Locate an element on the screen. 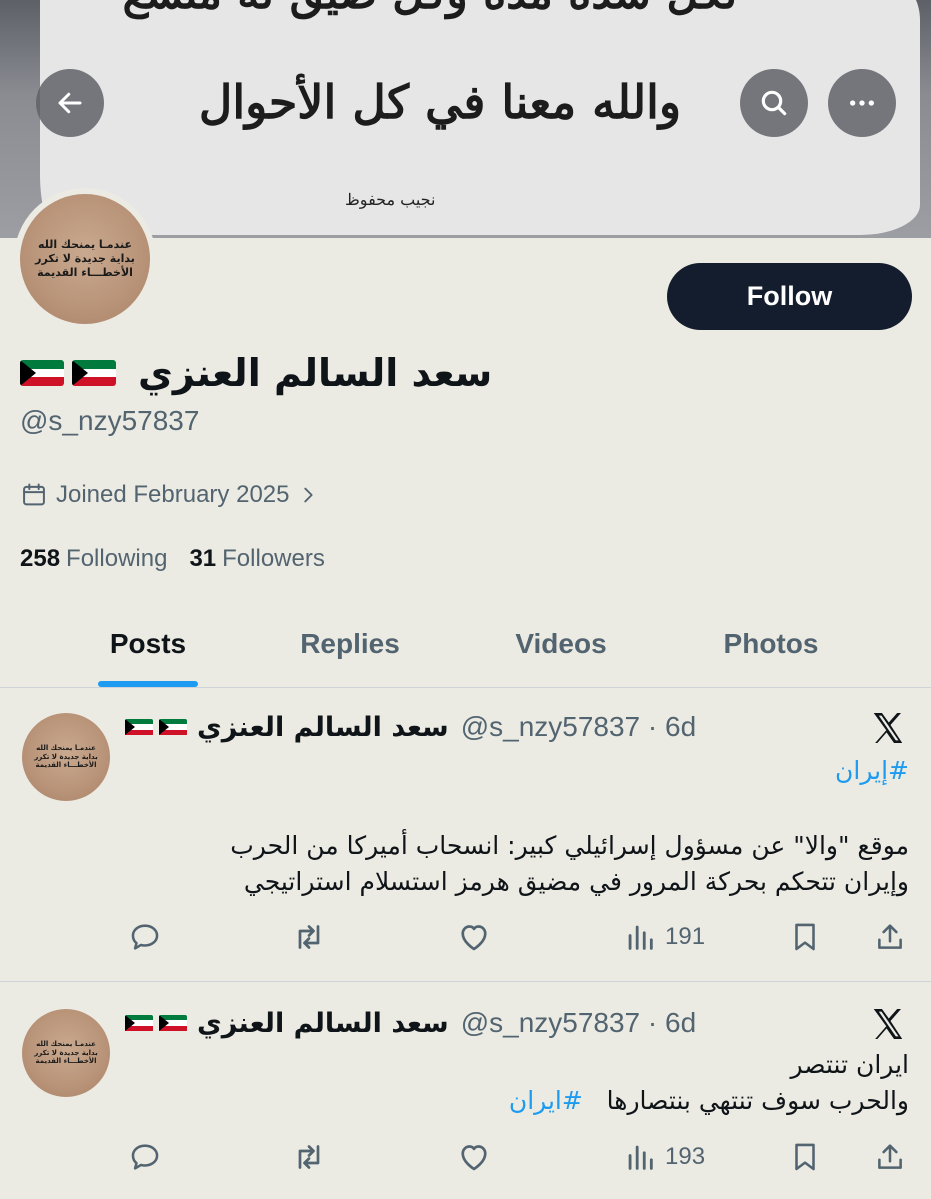 Image resolution: width=931 pixels, height=1199 pixels. post-text-fragment: والحرب سوف تنتهي بنتصارها is located at coordinates (757, 1100).